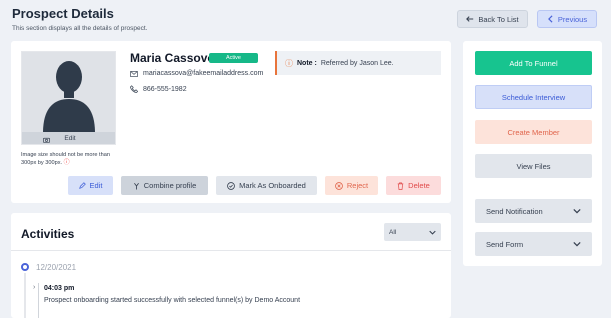  What do you see at coordinates (470, 19) in the screenshot?
I see `arrow-left-icon` at bounding box center [470, 19].